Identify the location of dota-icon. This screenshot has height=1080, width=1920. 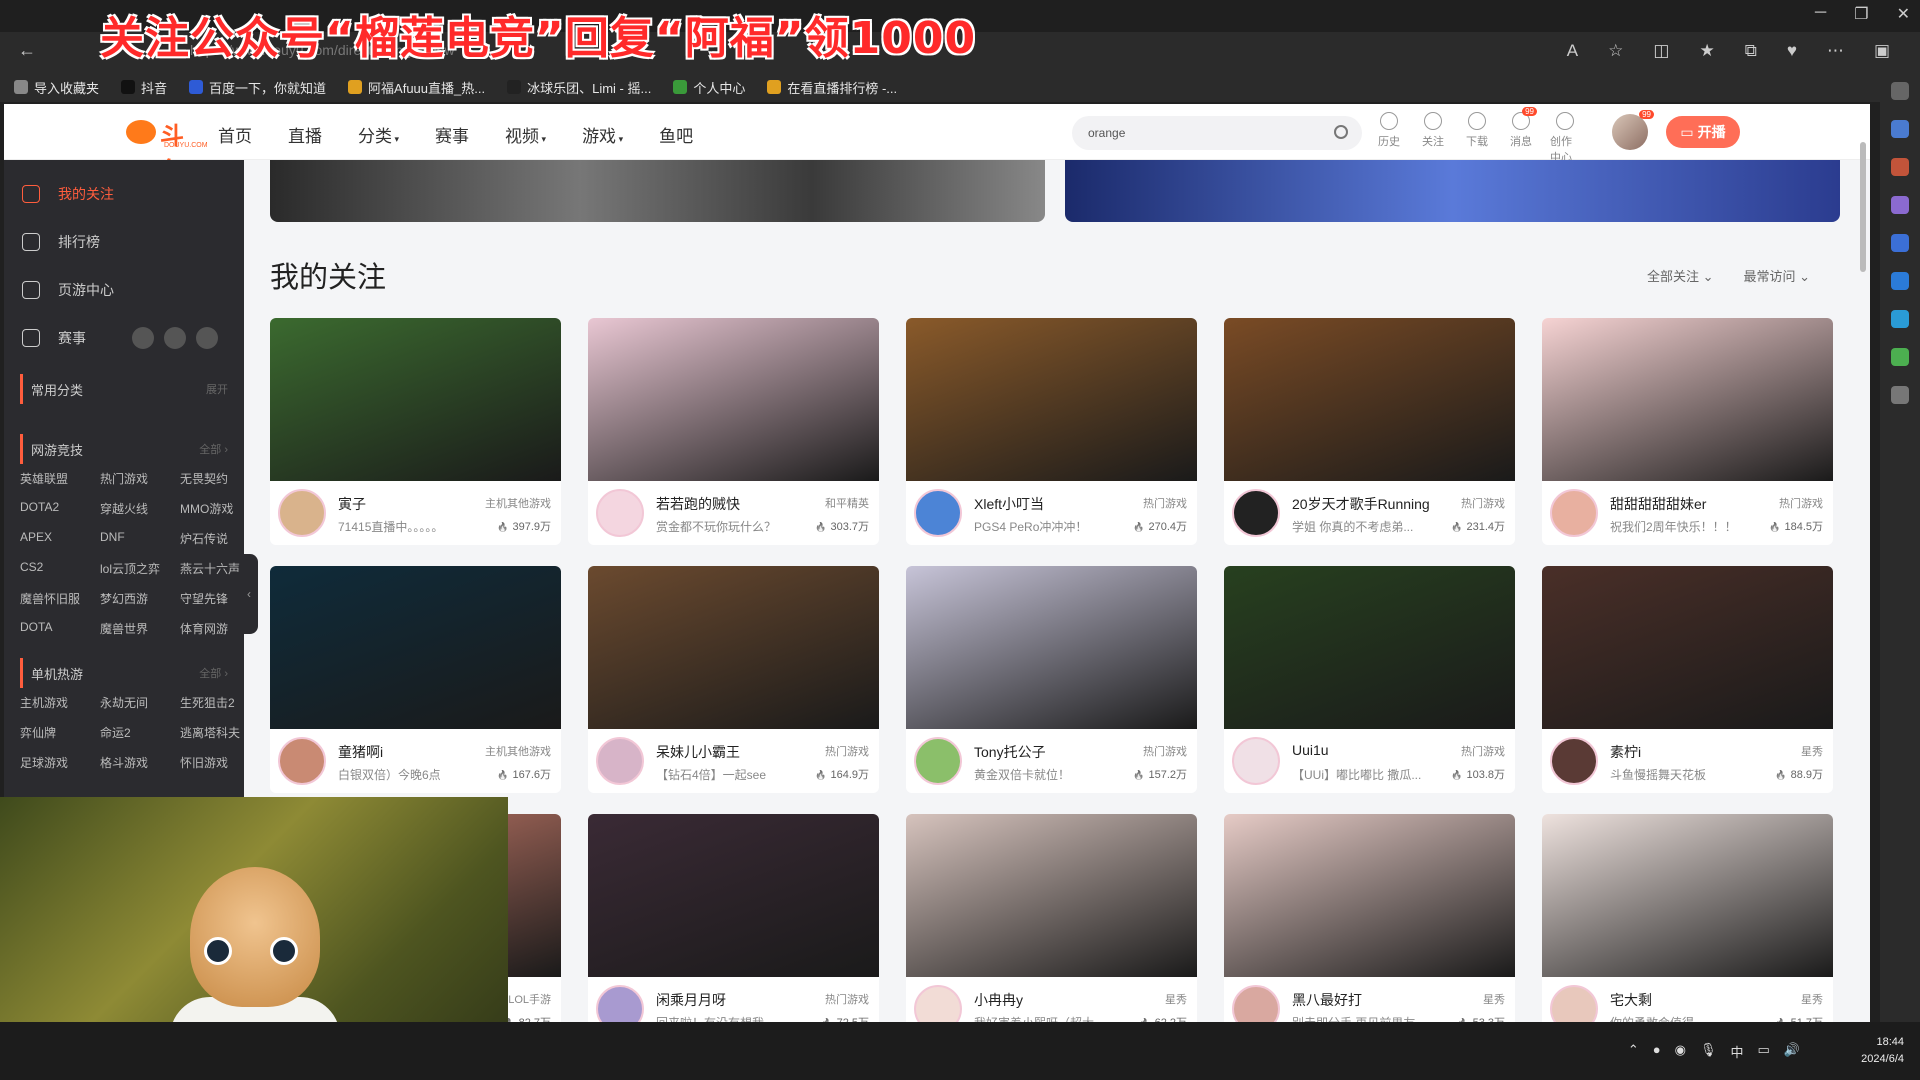
(207, 338).